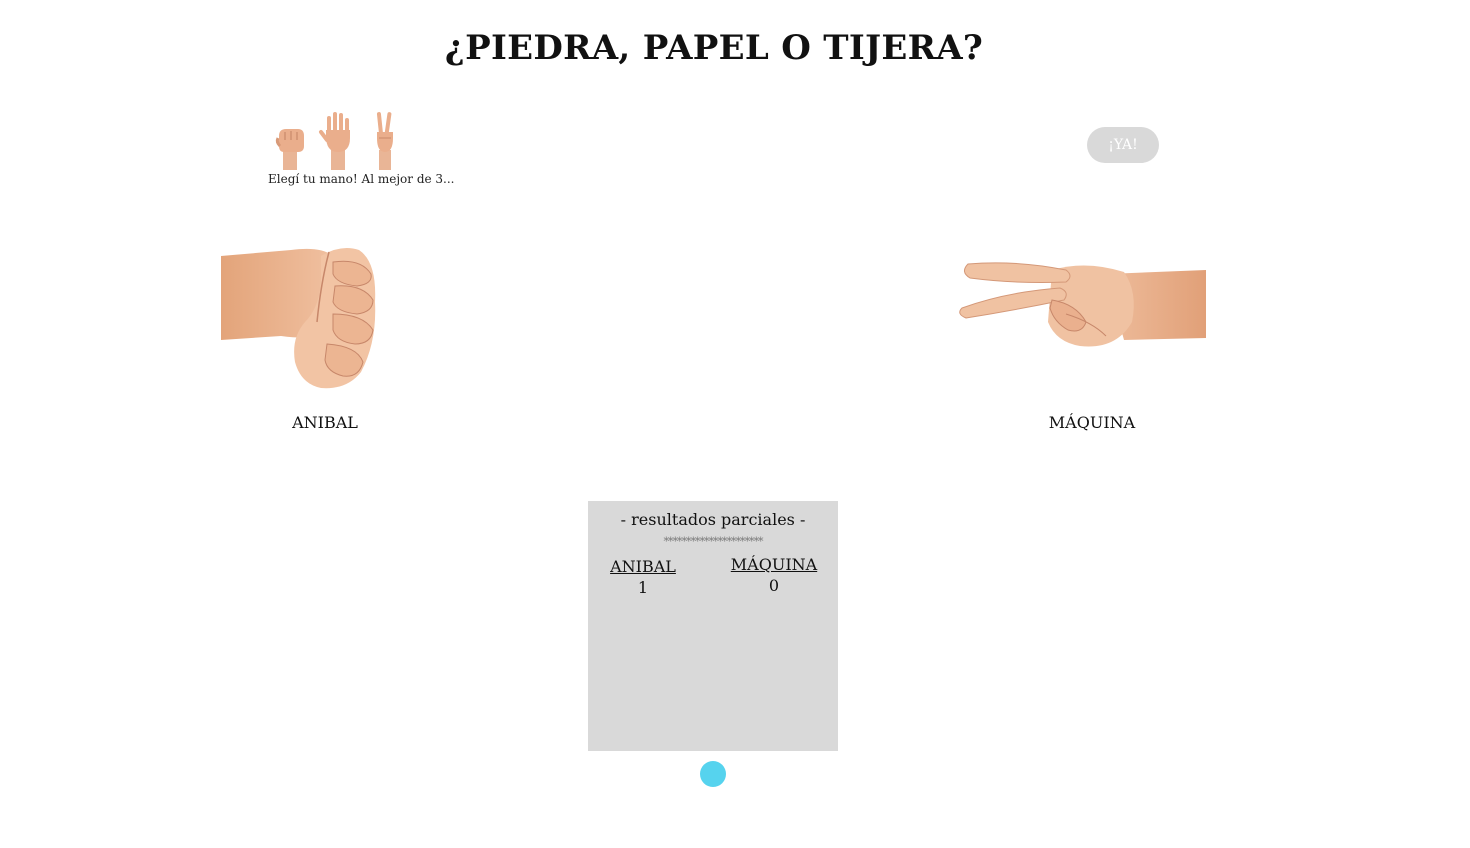  What do you see at coordinates (713, 774) in the screenshot?
I see `round-indicator-dot` at bounding box center [713, 774].